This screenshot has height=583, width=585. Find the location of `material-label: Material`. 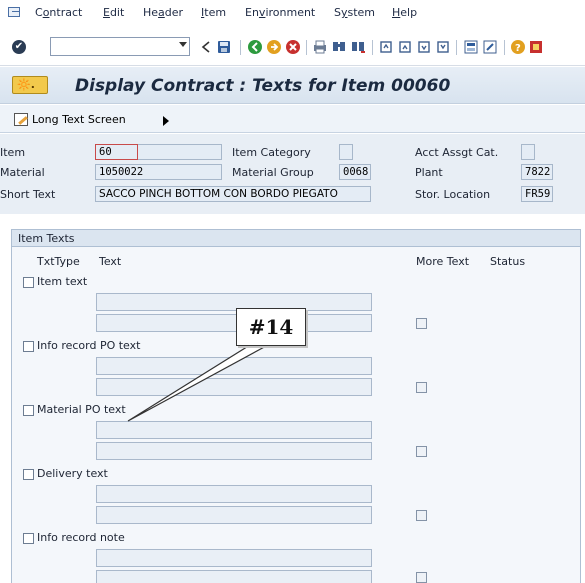

material-label: Material is located at coordinates (22, 172).